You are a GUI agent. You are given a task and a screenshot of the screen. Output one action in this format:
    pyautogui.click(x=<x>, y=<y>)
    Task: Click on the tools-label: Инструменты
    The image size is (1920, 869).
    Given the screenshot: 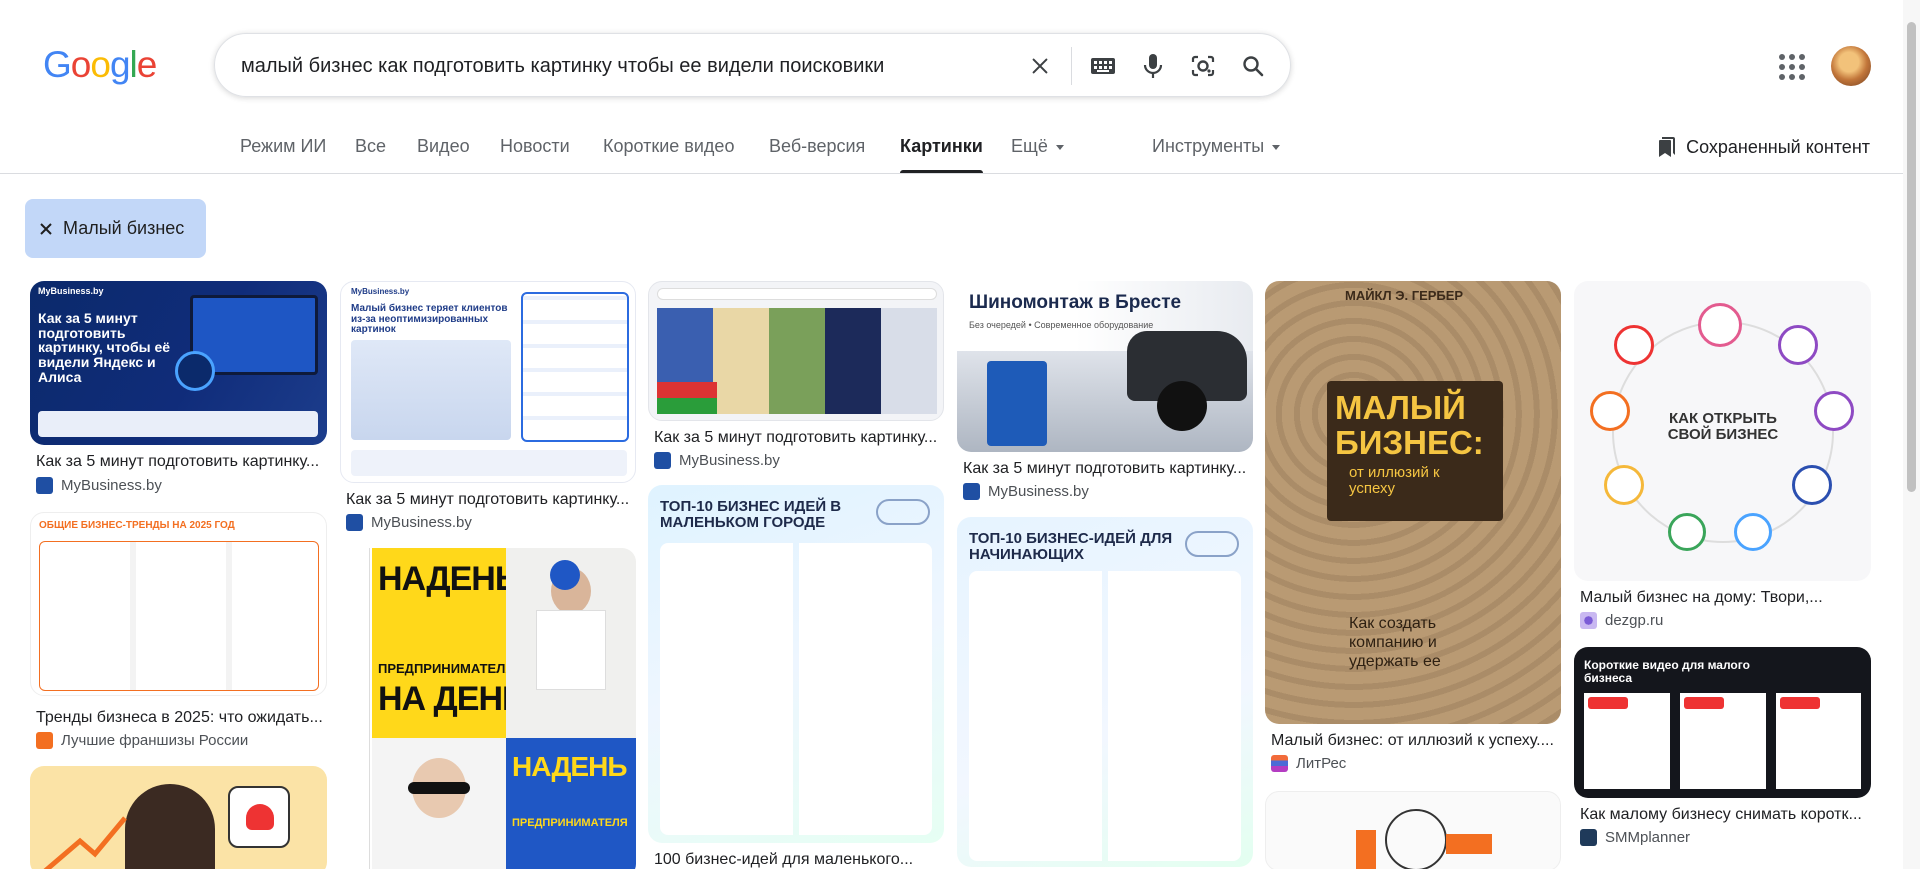 What is the action you would take?
    pyautogui.click(x=1208, y=146)
    